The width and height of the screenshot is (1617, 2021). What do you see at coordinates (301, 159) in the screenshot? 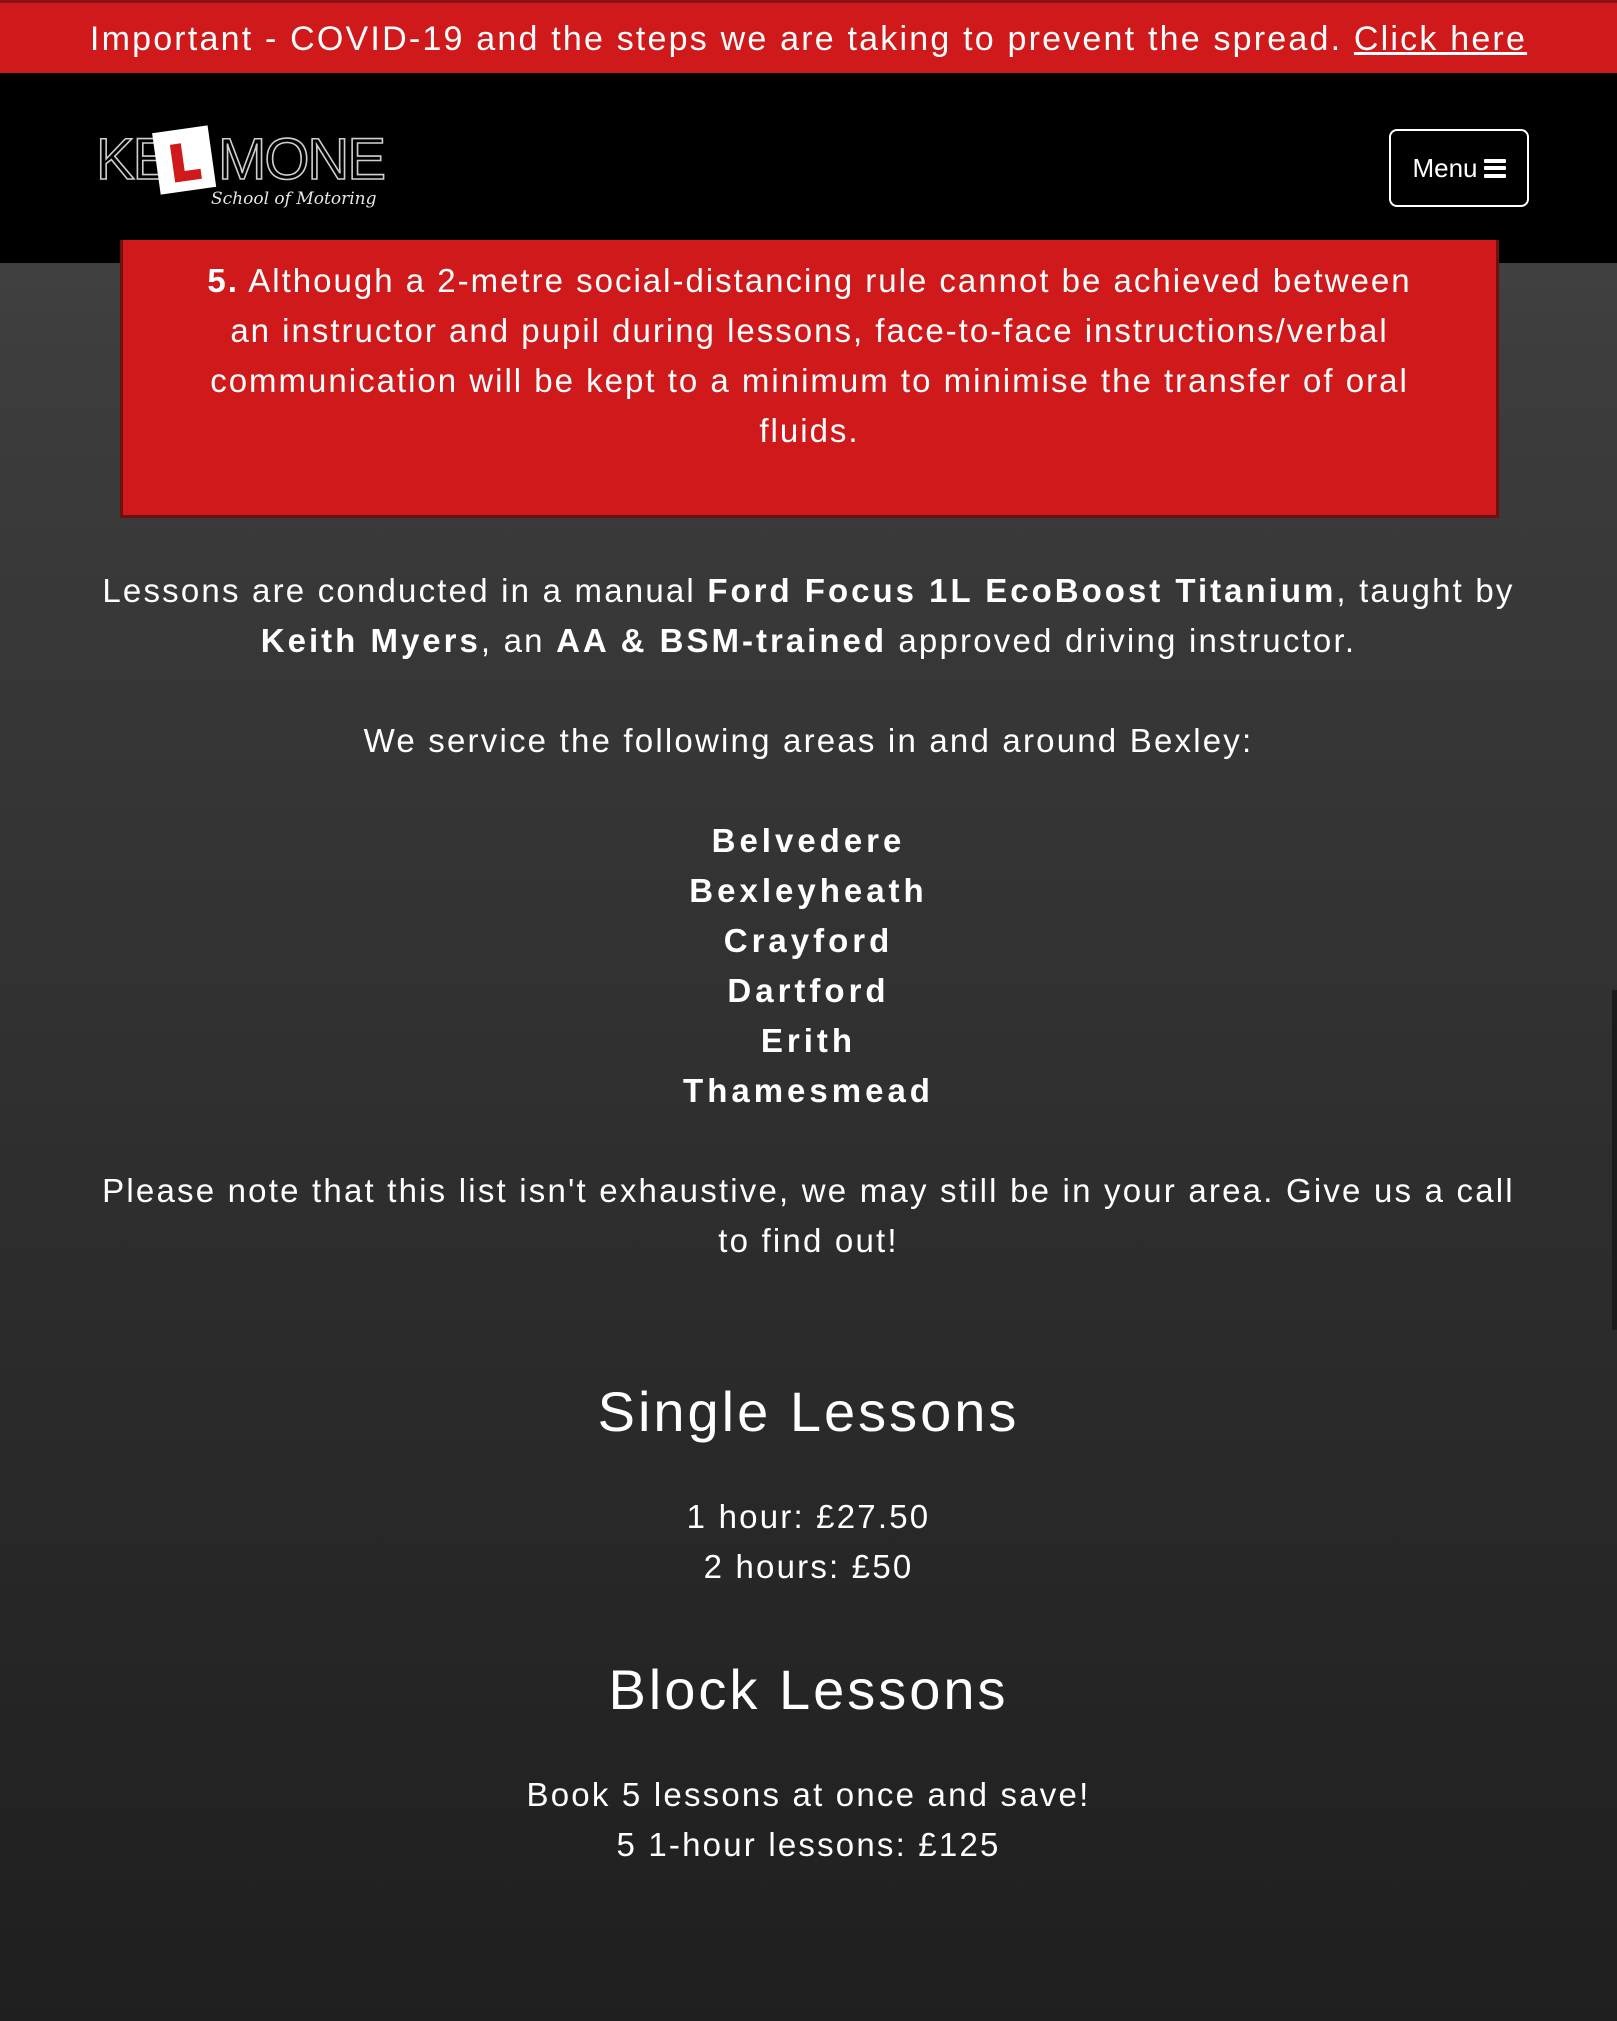
I see `svg-text: MONE` at bounding box center [301, 159].